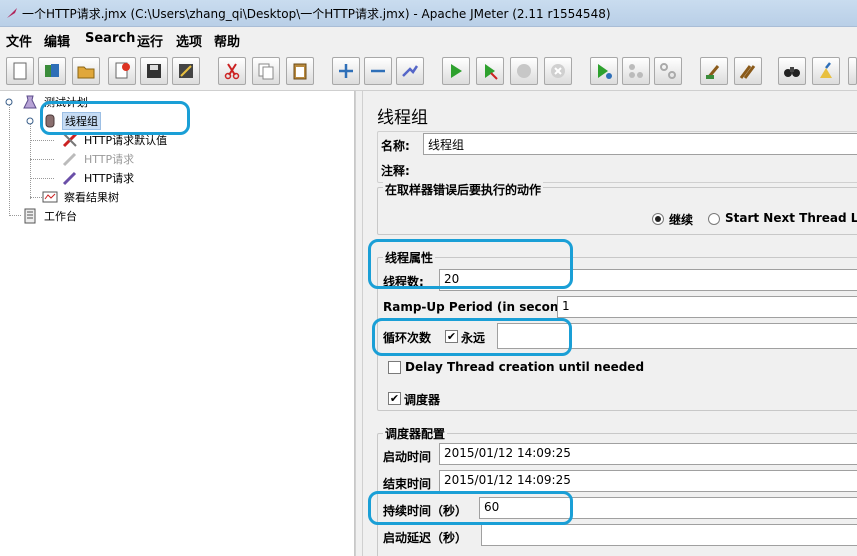  What do you see at coordinates (681, 220) in the screenshot?
I see `radio-continue-label: 继续` at bounding box center [681, 220].